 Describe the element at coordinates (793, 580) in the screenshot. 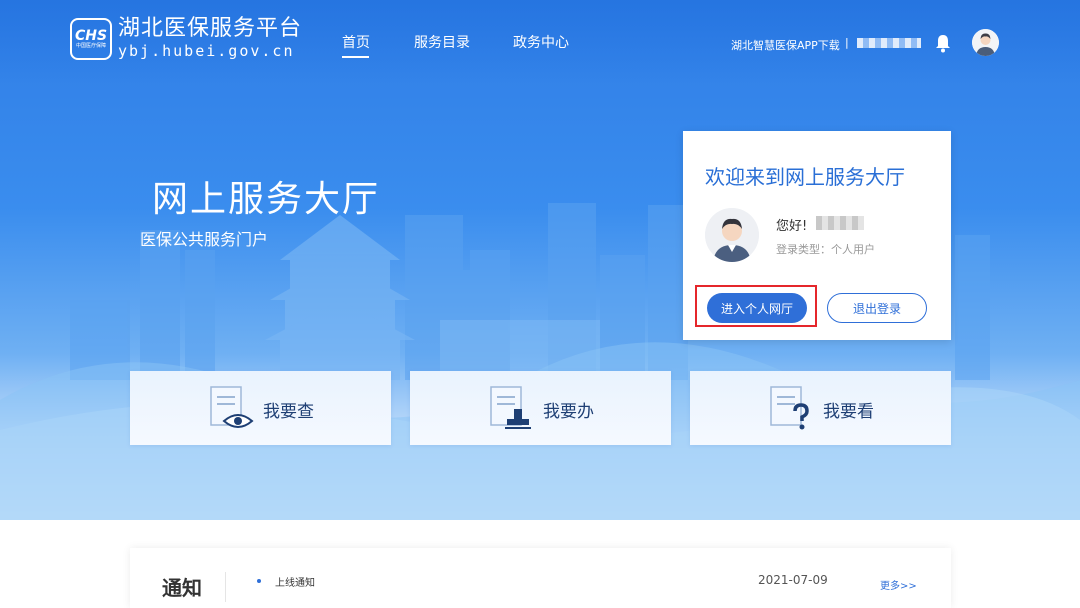

I see `notice-item-date: 2021-07-09` at that location.